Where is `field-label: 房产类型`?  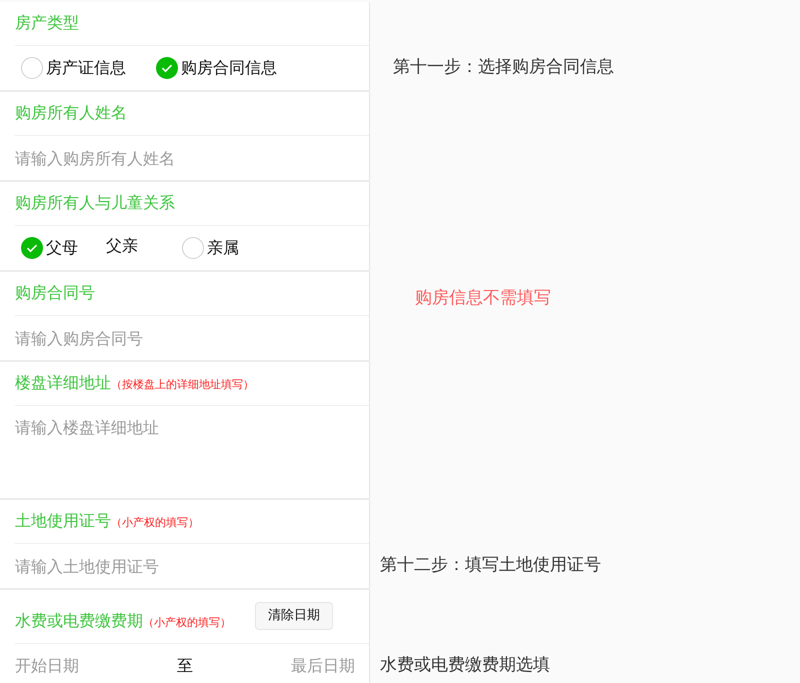
field-label: 房产类型 is located at coordinates (47, 23).